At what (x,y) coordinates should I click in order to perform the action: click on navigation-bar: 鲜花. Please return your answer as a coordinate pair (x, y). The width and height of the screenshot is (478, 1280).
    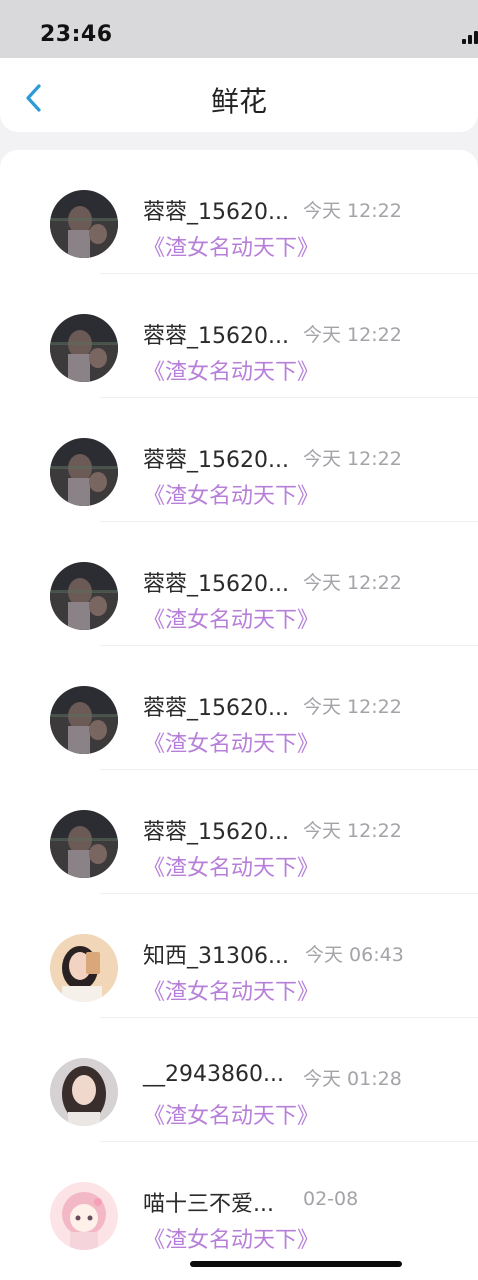
    Looking at the image, I should click on (239, 95).